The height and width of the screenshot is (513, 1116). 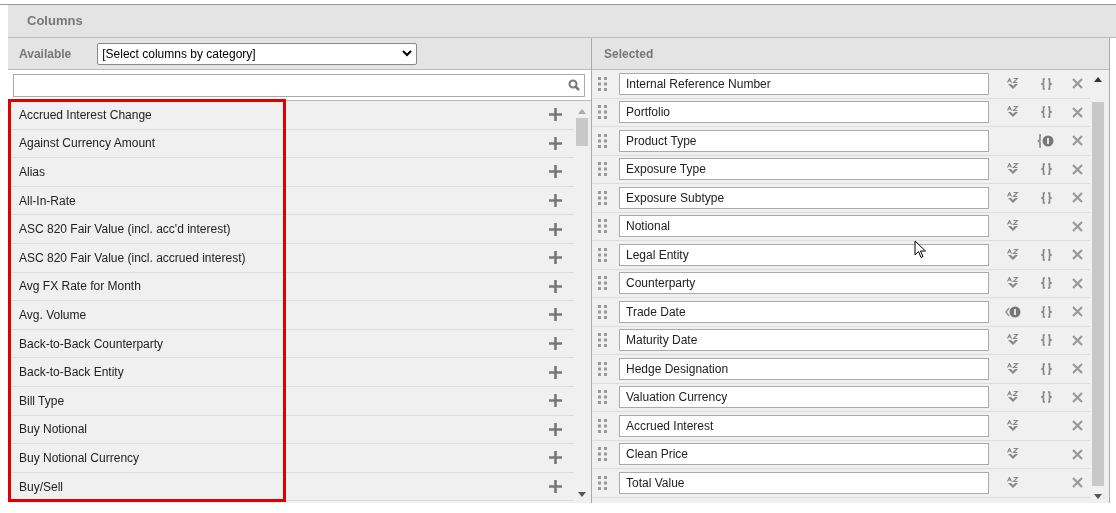 What do you see at coordinates (291, 487) in the screenshot?
I see `available-column-item: Buy/Sell` at bounding box center [291, 487].